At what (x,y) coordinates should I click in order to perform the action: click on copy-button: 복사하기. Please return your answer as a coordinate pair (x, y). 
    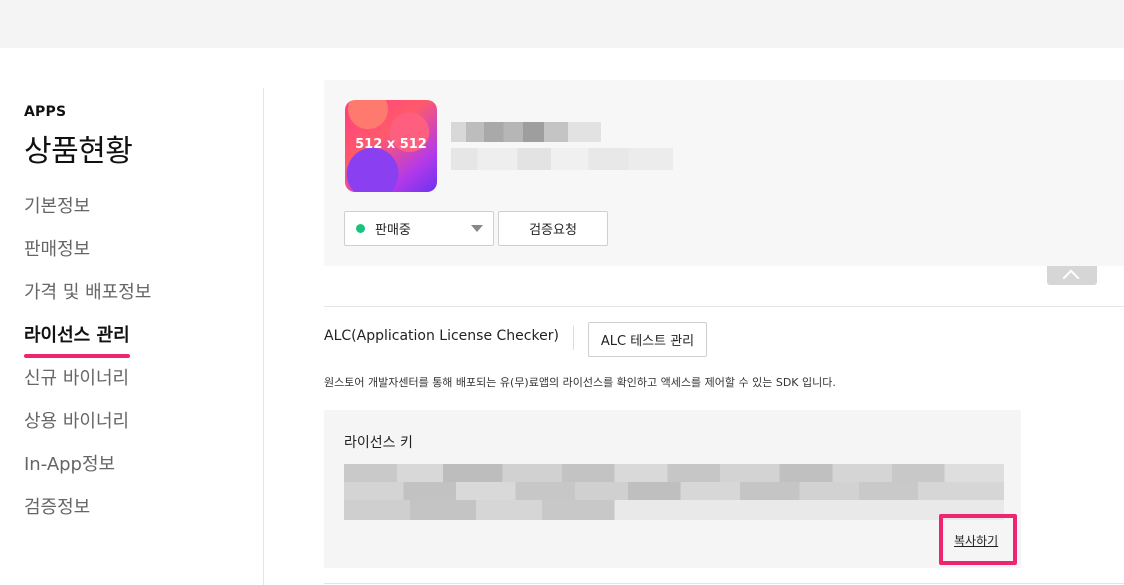
    Looking at the image, I should click on (976, 540).